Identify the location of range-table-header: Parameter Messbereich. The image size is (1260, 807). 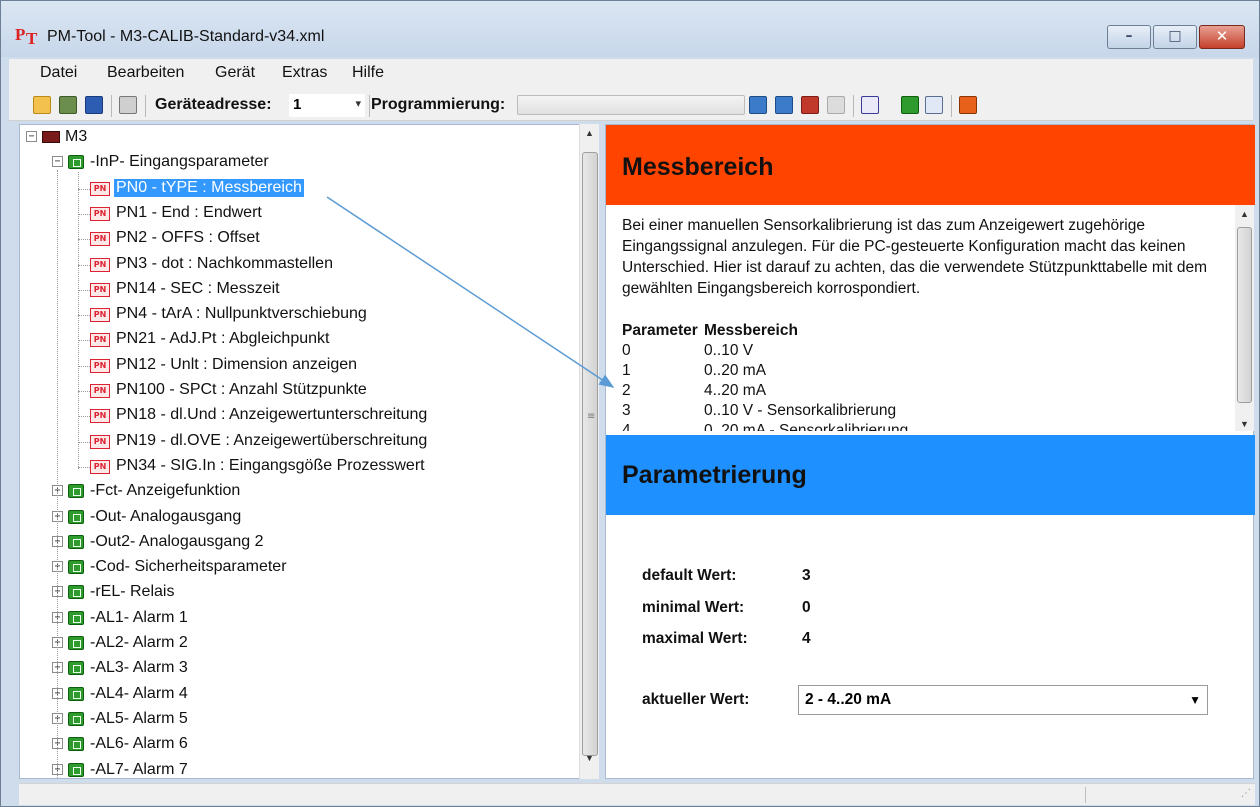
(710, 330).